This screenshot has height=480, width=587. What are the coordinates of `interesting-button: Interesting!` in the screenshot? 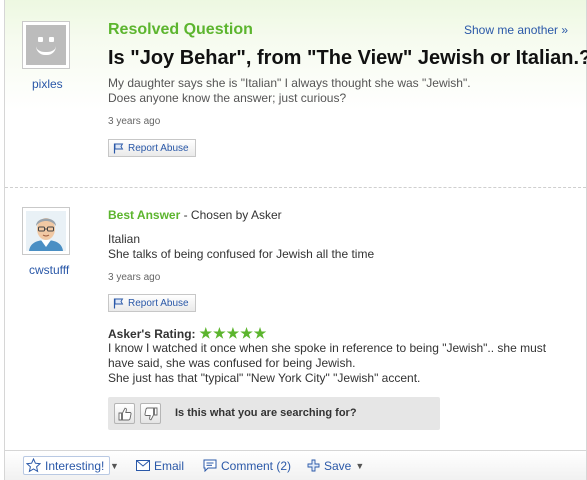 It's located at (67, 465).